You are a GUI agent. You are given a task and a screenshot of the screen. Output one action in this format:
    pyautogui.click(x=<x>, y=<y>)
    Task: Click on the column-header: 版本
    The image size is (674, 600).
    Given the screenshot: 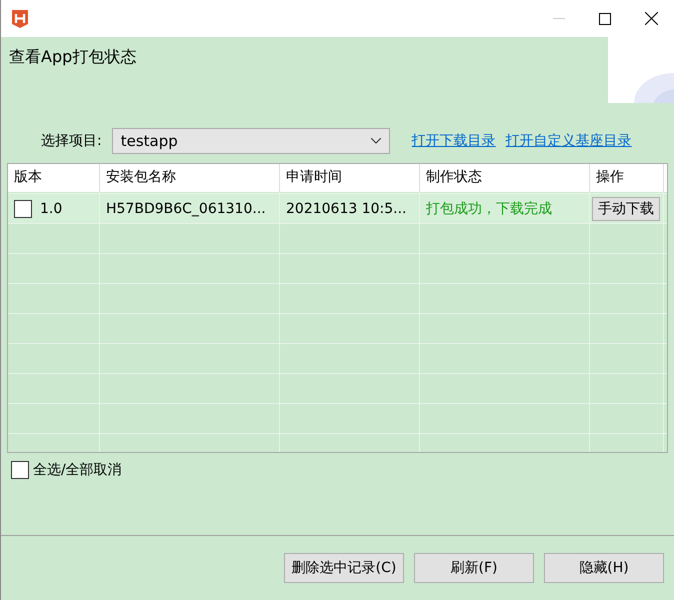 What is the action you would take?
    pyautogui.click(x=54, y=178)
    